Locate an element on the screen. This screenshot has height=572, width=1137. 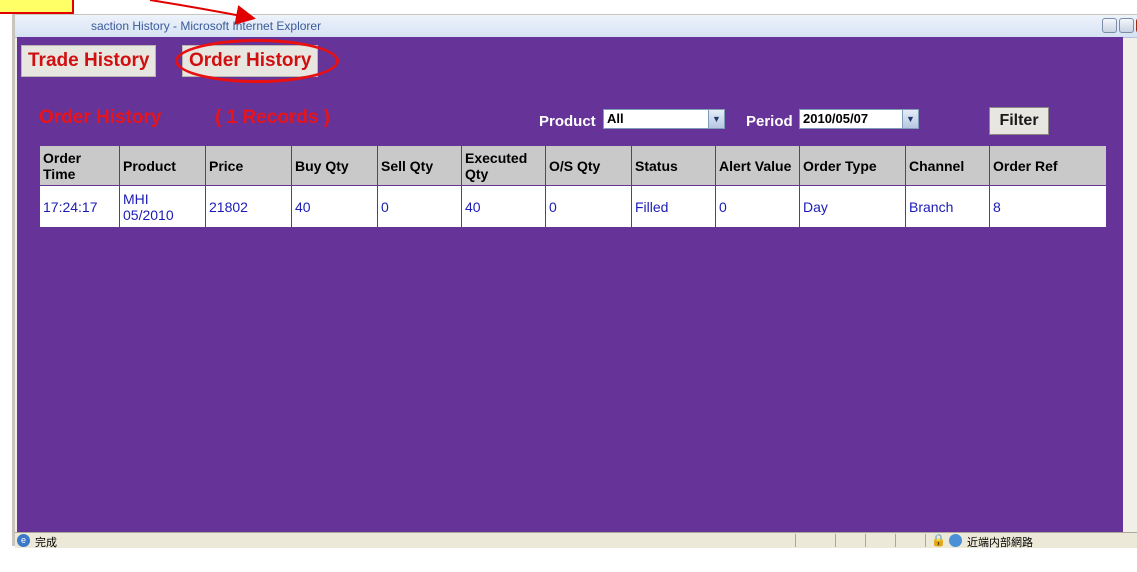
callout-box is located at coordinates (37, 7).